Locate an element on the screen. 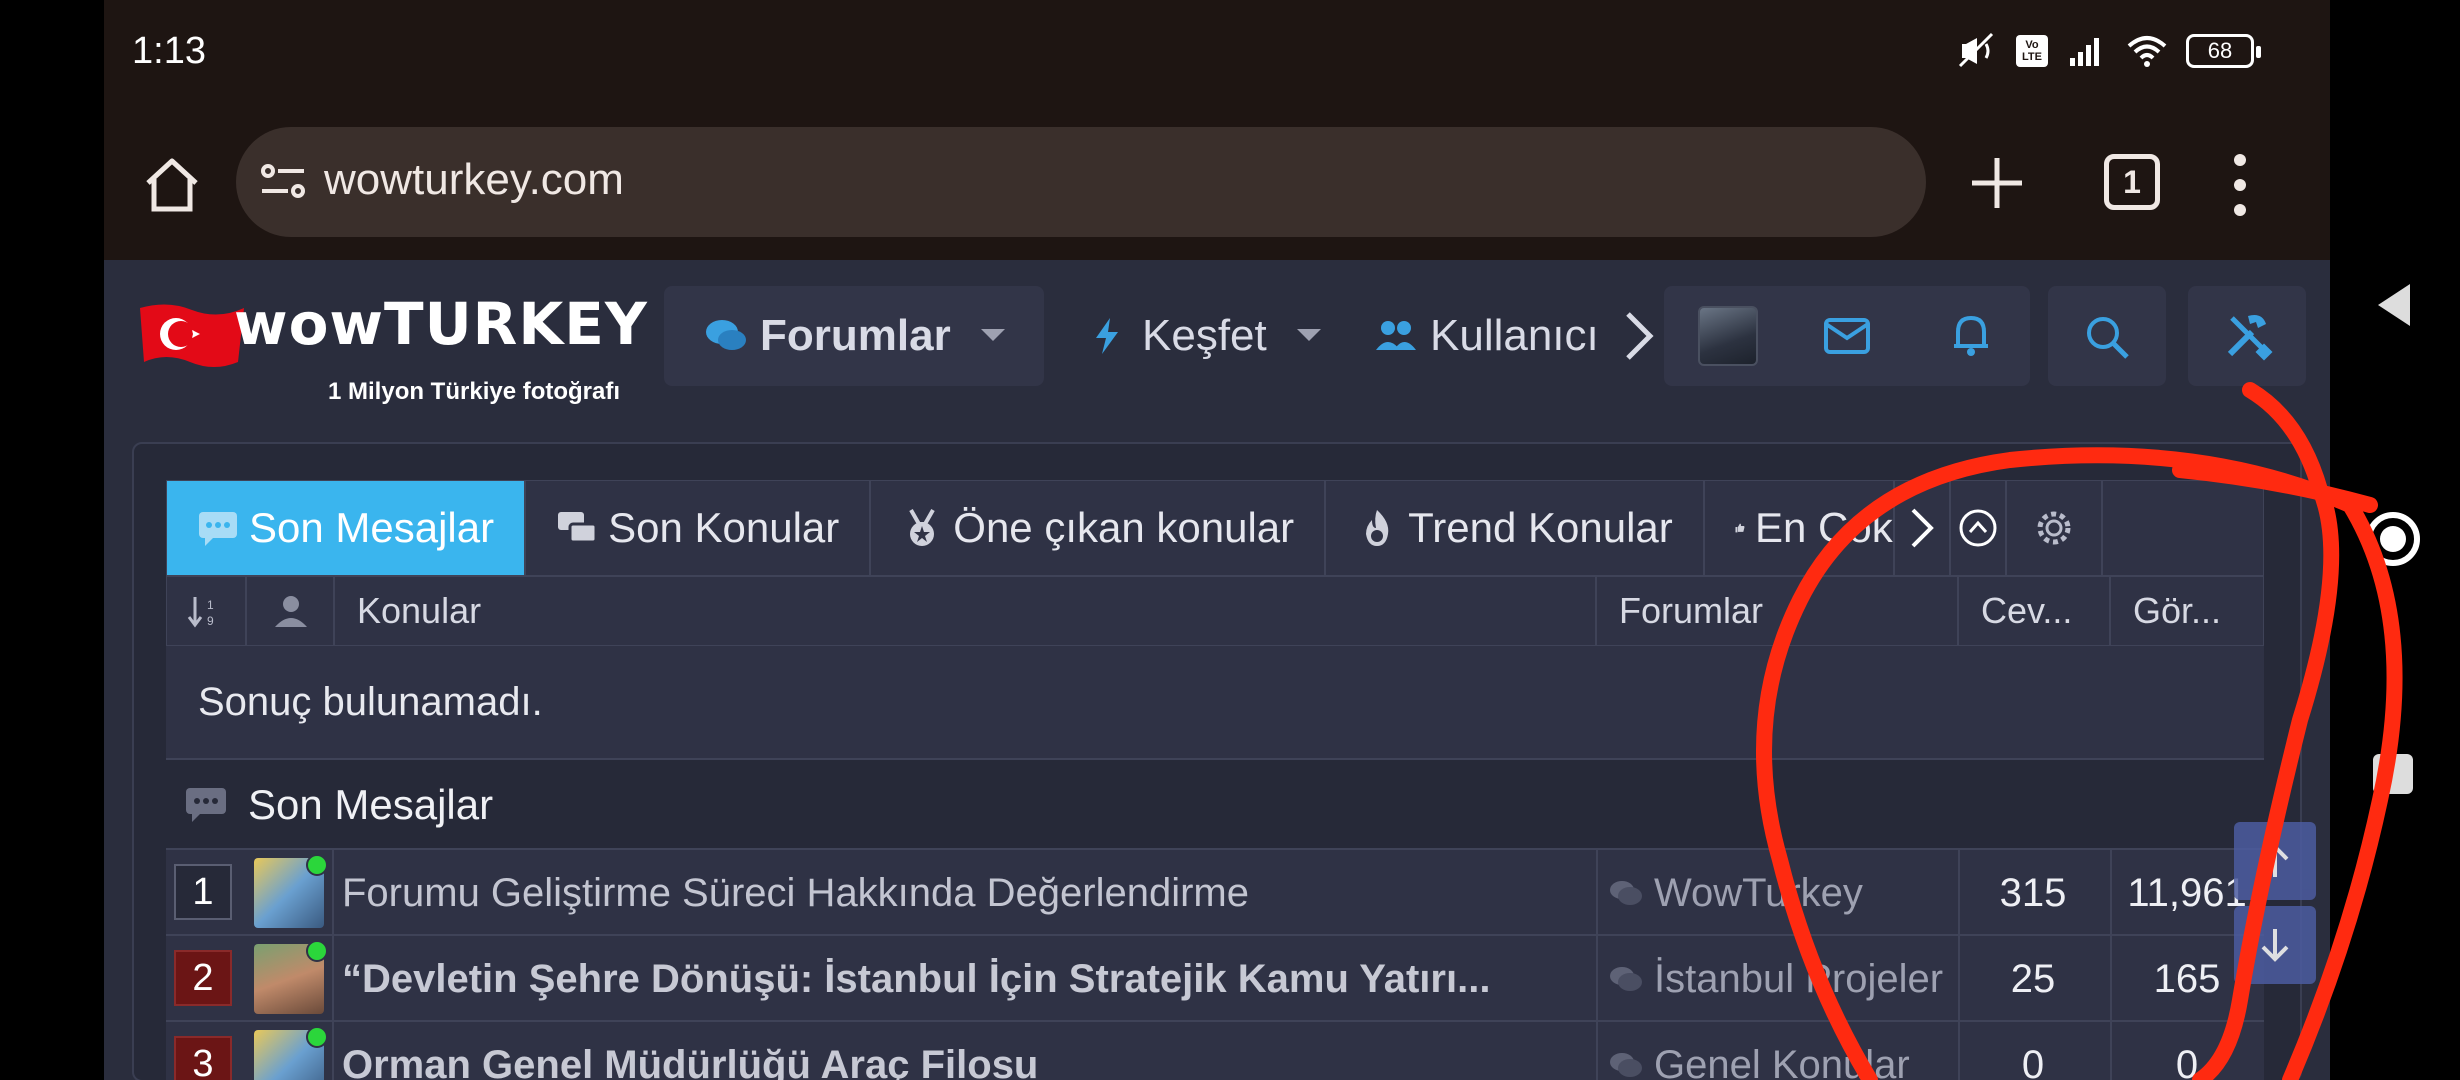 This screenshot has width=2460, height=1080. nav-kullanicilar-label: Kullanıcı is located at coordinates (1514, 335).